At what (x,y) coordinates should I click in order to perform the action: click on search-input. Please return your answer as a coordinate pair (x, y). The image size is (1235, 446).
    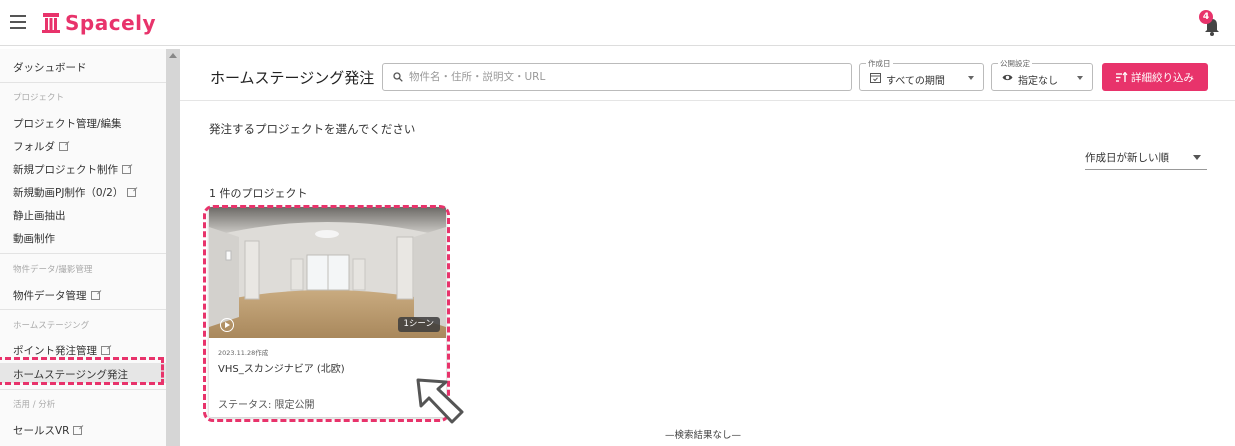
    Looking at the image, I should click on (624, 77).